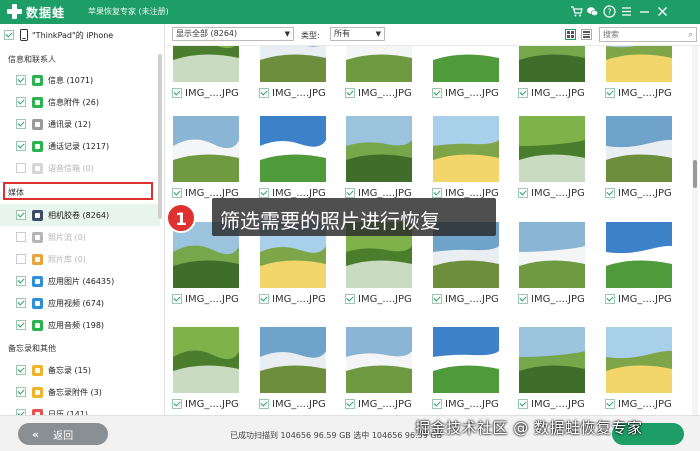 Image resolution: width=700 pixels, height=451 pixels. Describe the element at coordinates (9, 35) in the screenshot. I see `device-checkbox` at that location.